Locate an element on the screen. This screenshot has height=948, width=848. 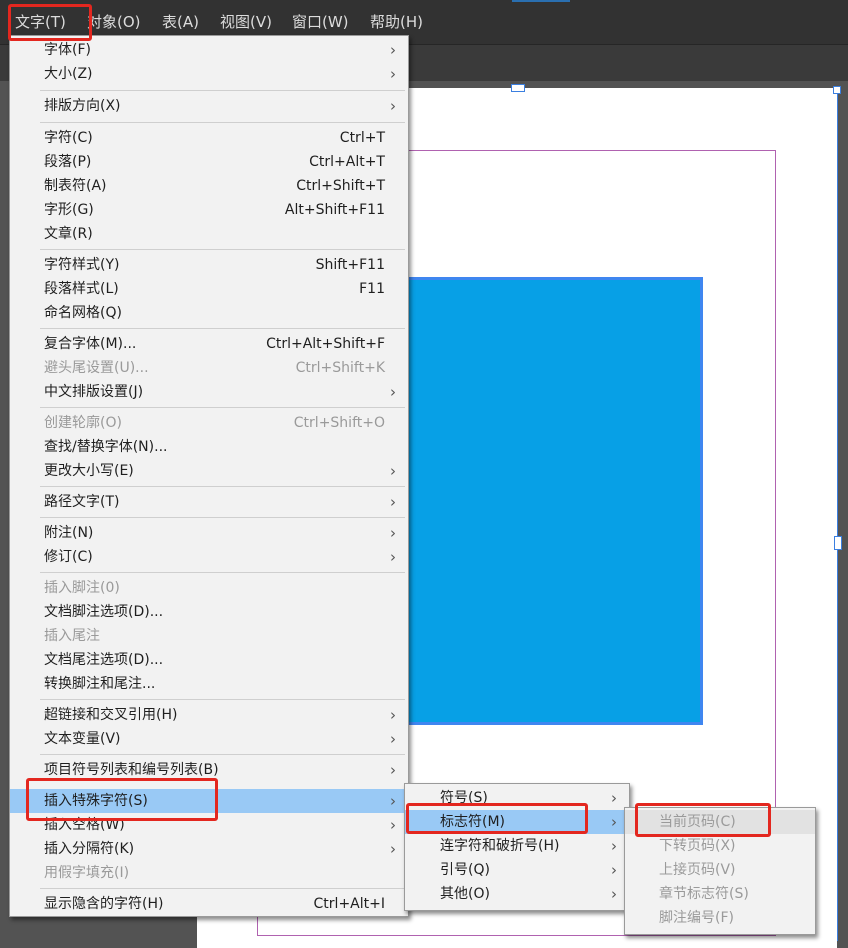
type-menu-item: 插入脚注(0) is located at coordinates (209, 588).